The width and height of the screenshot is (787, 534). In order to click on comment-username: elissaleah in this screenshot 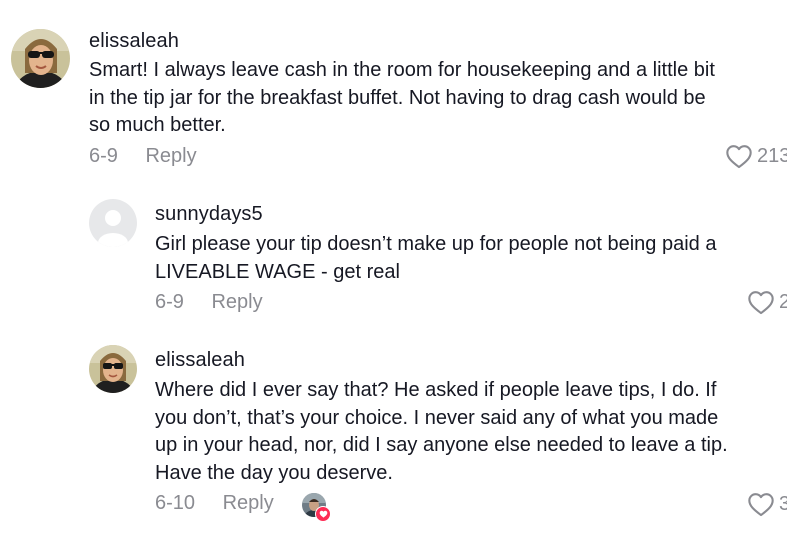, I will do `click(200, 360)`.